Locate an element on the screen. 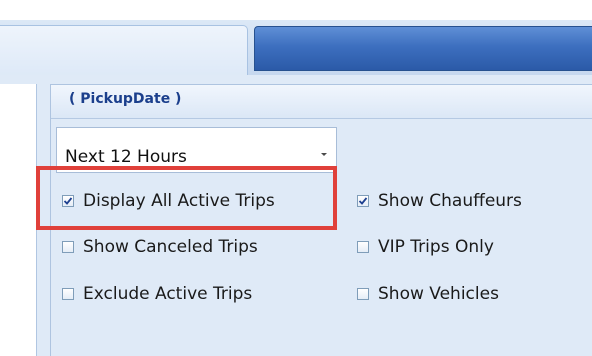  show-vehicles-label: Show Vehicles is located at coordinates (438, 294).